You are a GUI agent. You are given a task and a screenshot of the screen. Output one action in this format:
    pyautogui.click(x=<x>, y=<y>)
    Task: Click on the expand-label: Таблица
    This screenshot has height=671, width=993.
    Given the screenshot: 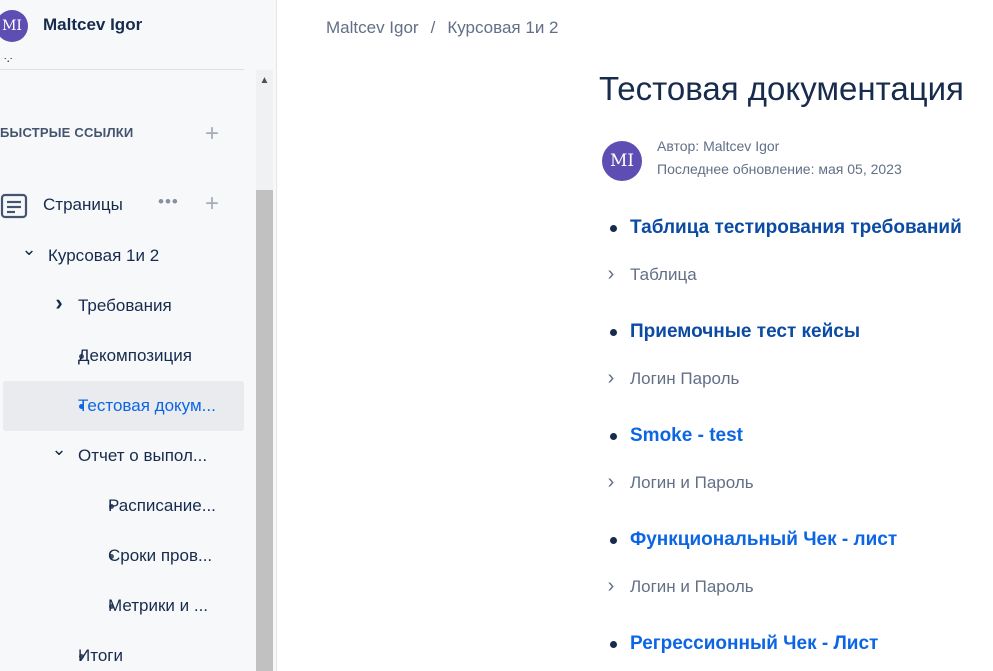 What is the action you would take?
    pyautogui.click(x=663, y=275)
    